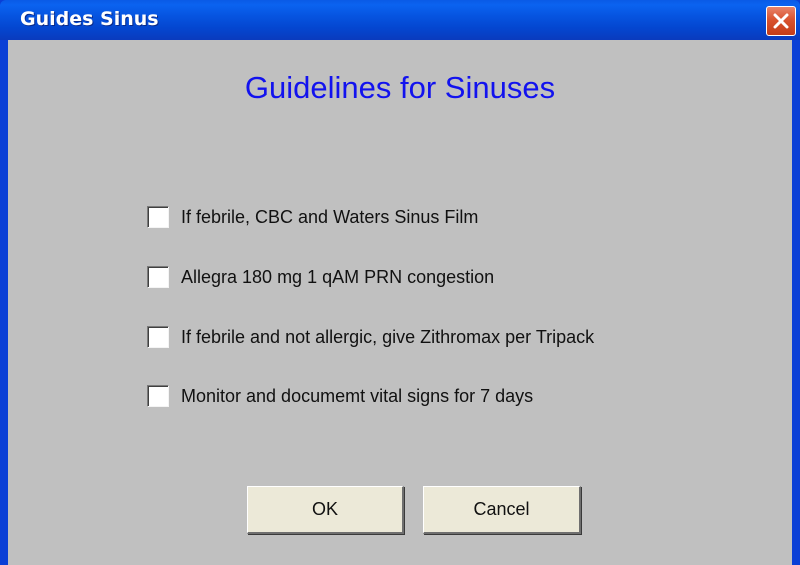 The image size is (800, 565). What do you see at coordinates (502, 510) in the screenshot?
I see `cancel-button: Cancel` at bounding box center [502, 510].